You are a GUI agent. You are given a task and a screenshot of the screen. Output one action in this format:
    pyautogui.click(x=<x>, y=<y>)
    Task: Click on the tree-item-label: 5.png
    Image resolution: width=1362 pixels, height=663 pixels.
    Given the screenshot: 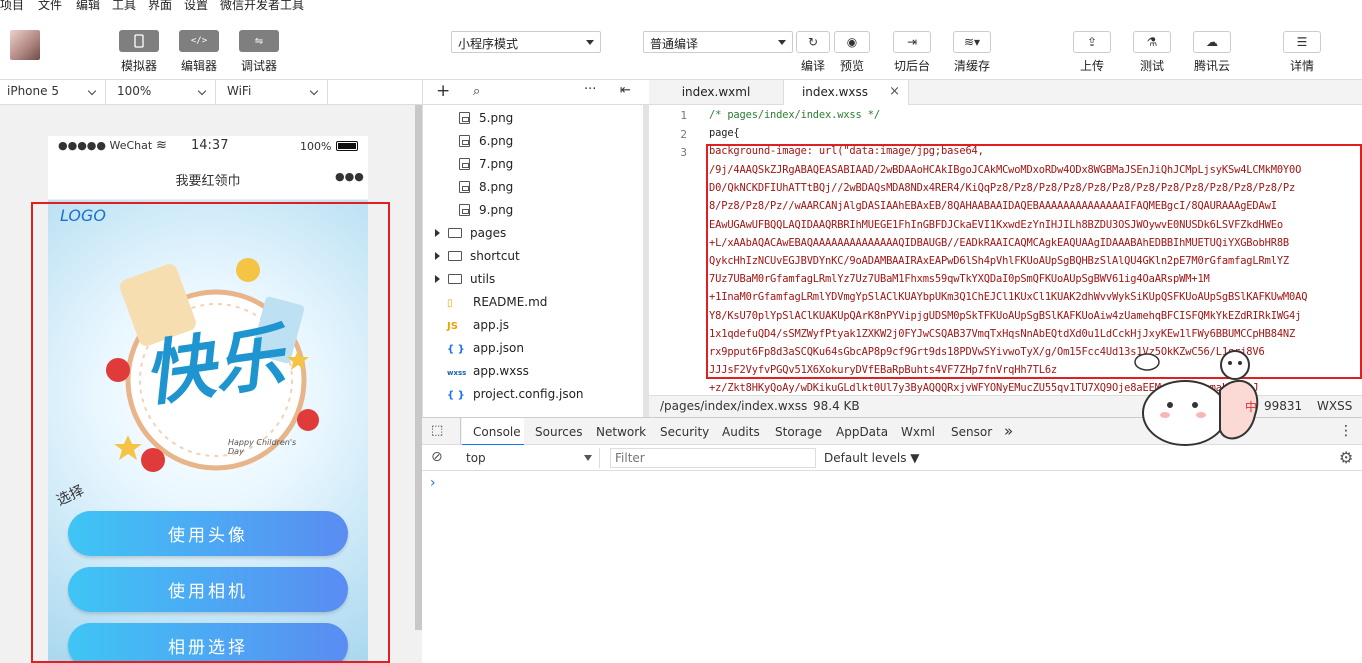 What is the action you would take?
    pyautogui.click(x=496, y=118)
    